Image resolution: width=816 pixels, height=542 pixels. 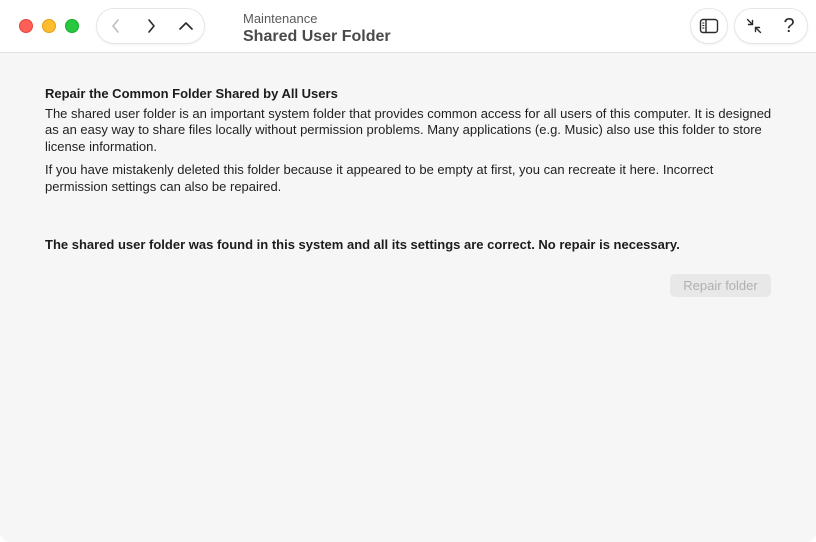 I want to click on collapse-arrows-icon, so click(x=754, y=26).